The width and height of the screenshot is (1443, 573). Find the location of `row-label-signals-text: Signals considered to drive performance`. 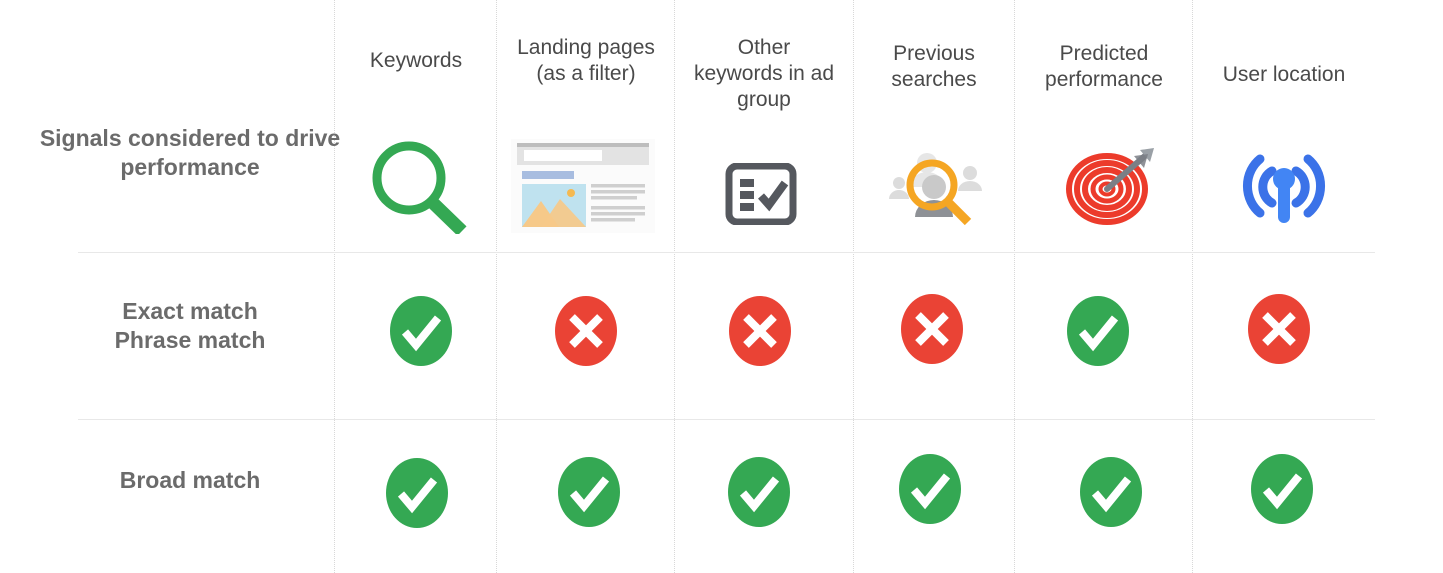

row-label-signals-text: Signals considered to drive performance is located at coordinates (190, 153).